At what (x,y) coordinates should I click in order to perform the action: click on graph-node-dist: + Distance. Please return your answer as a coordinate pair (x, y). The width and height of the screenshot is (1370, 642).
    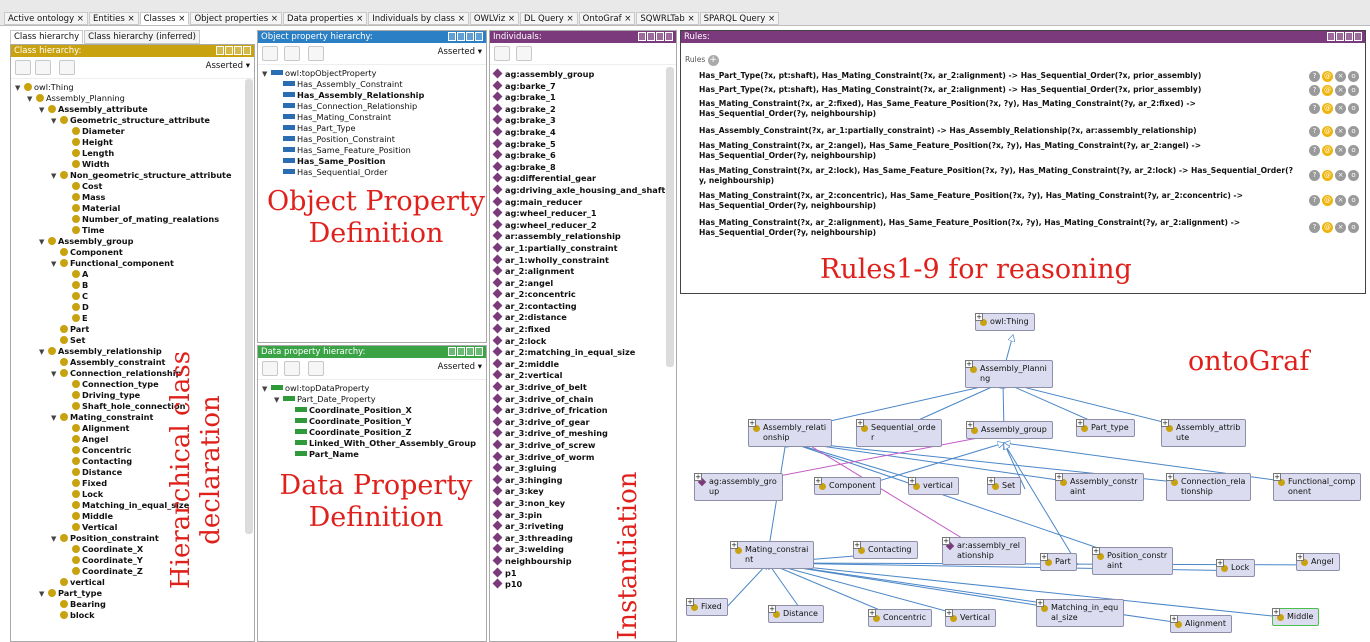
    Looking at the image, I should click on (796, 614).